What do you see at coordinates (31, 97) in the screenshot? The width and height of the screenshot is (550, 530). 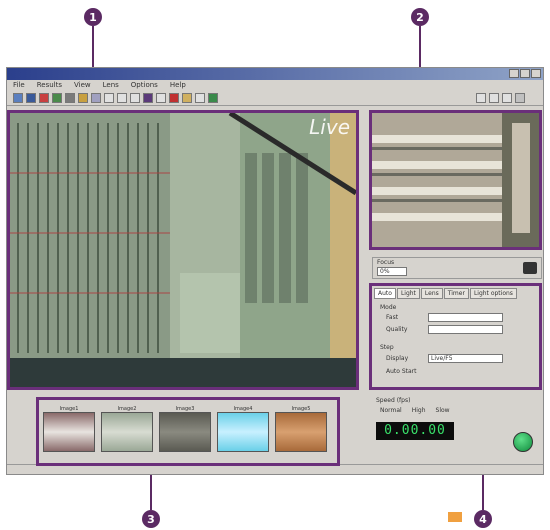 I see `save-icon` at bounding box center [31, 97].